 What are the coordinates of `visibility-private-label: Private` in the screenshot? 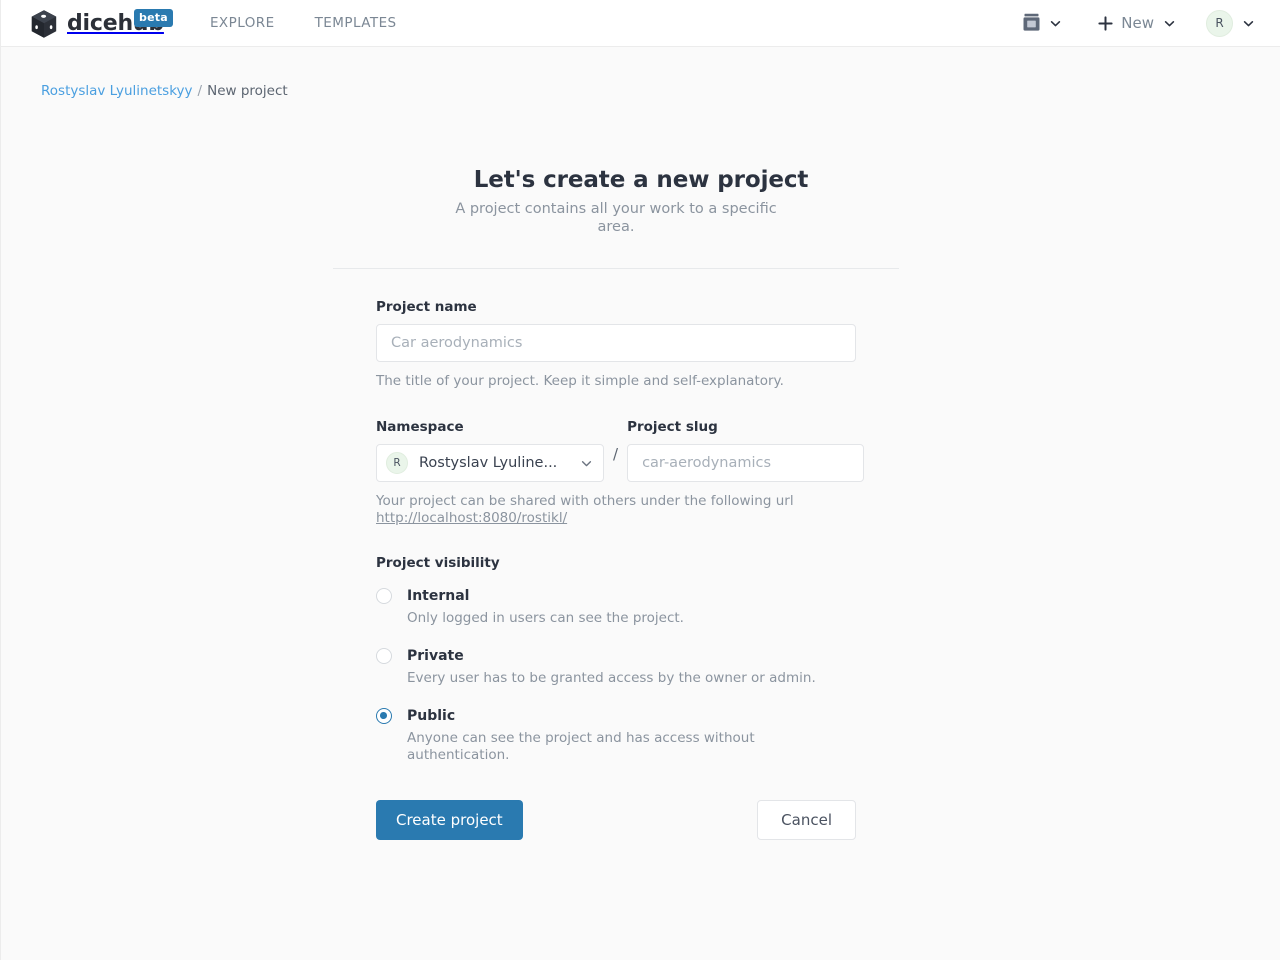 It's located at (435, 656).